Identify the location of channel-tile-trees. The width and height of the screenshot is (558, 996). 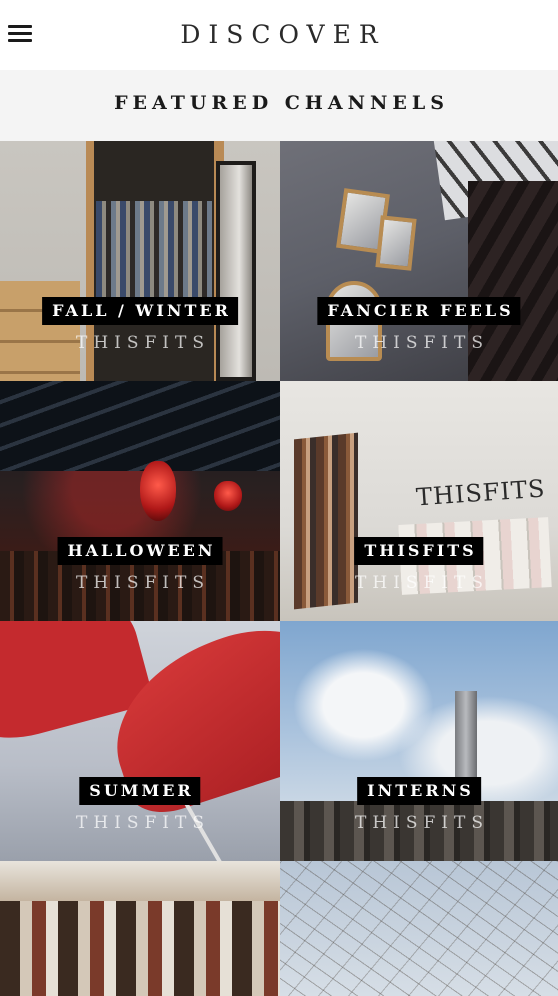
(419, 928).